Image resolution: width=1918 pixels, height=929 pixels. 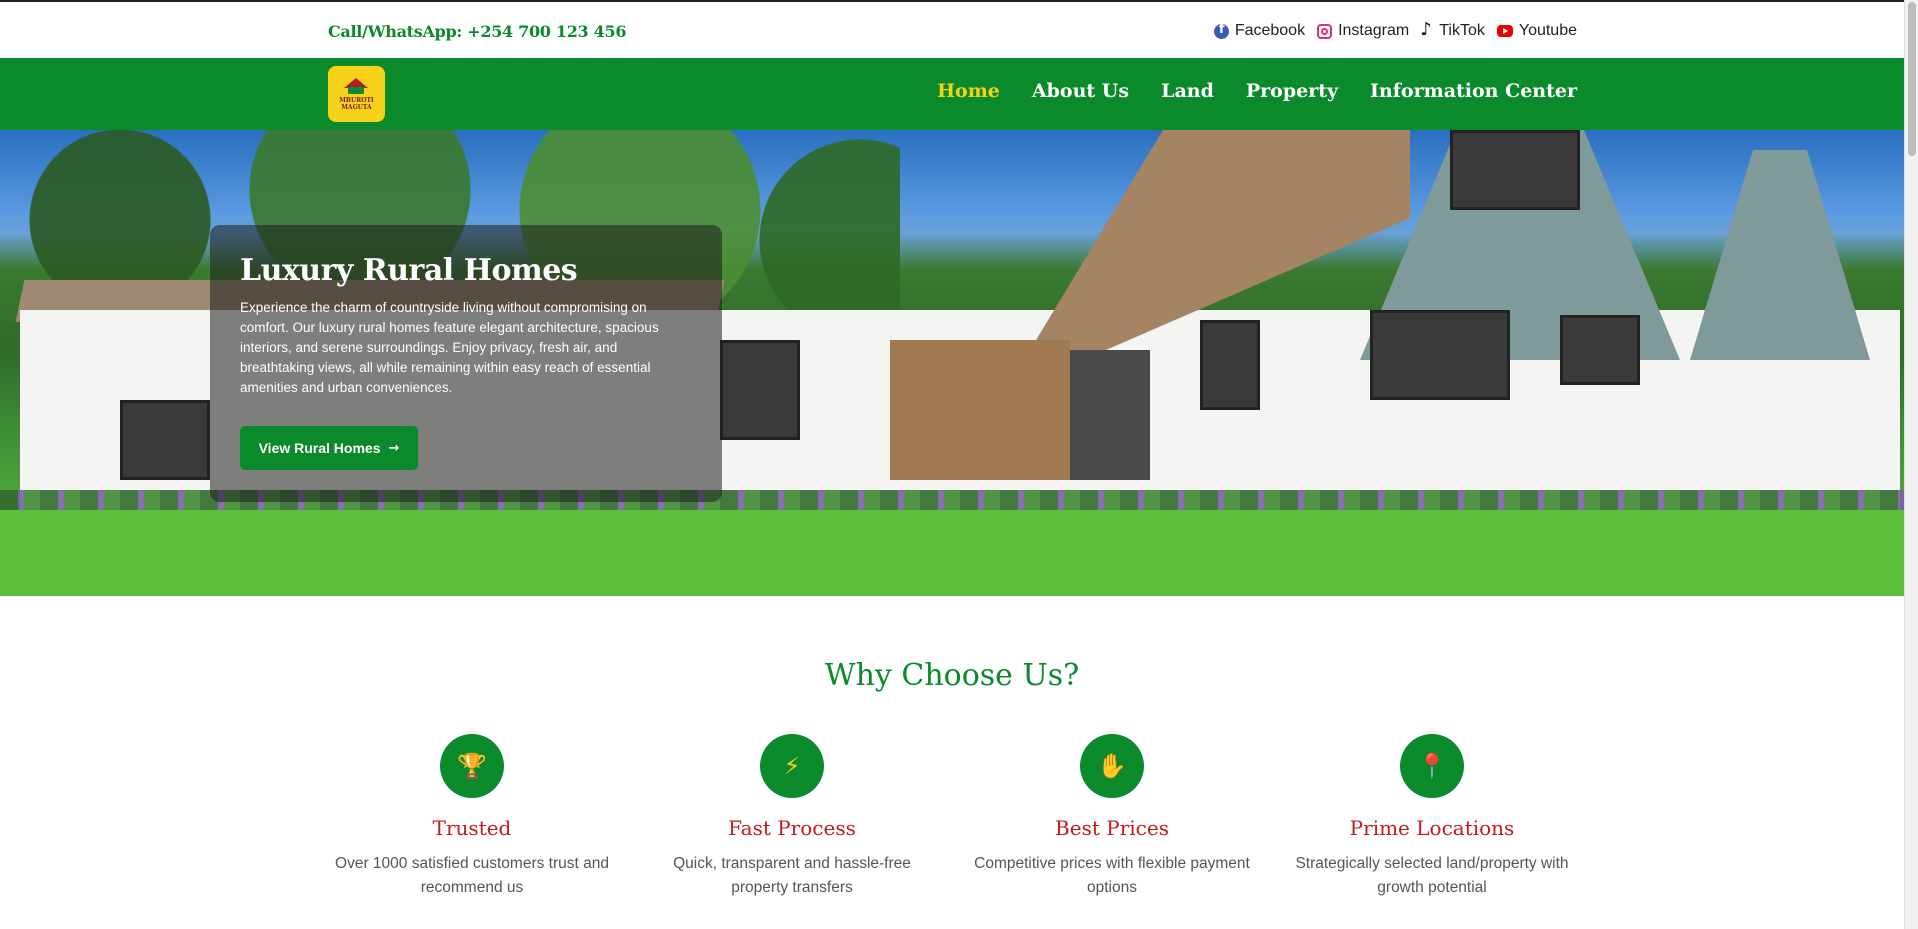 I want to click on social-links: Facebook Instagram TikTok Youtube, so click(x=1395, y=29).